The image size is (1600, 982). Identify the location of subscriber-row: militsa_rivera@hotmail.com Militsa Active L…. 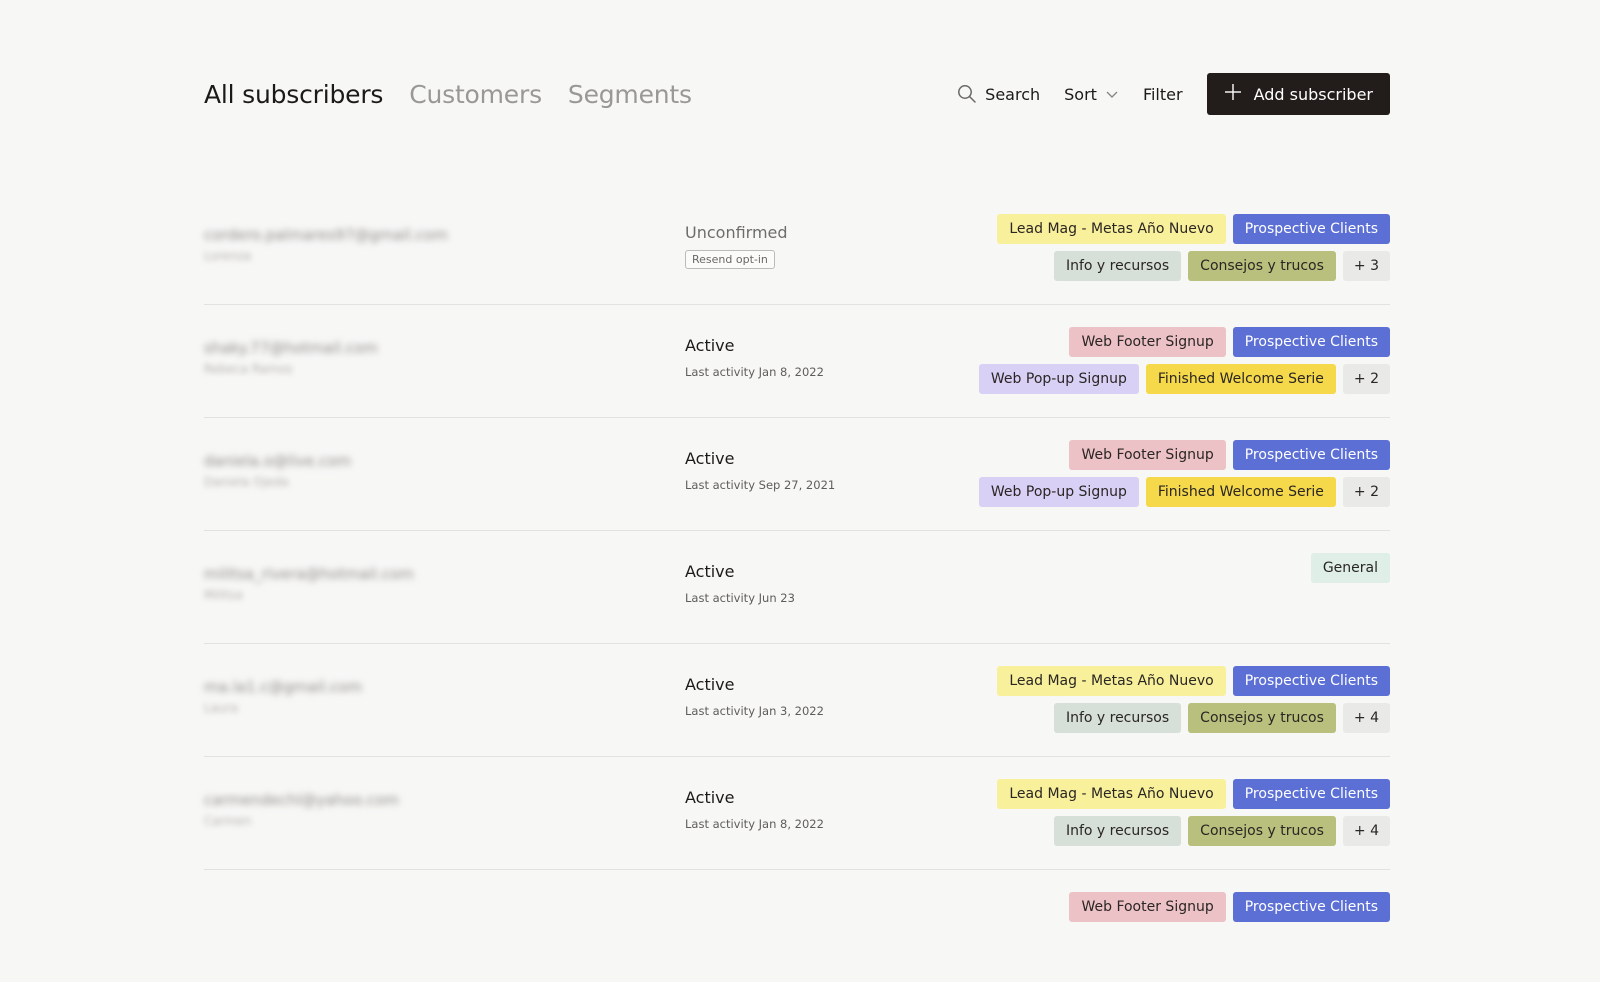
(797, 587).